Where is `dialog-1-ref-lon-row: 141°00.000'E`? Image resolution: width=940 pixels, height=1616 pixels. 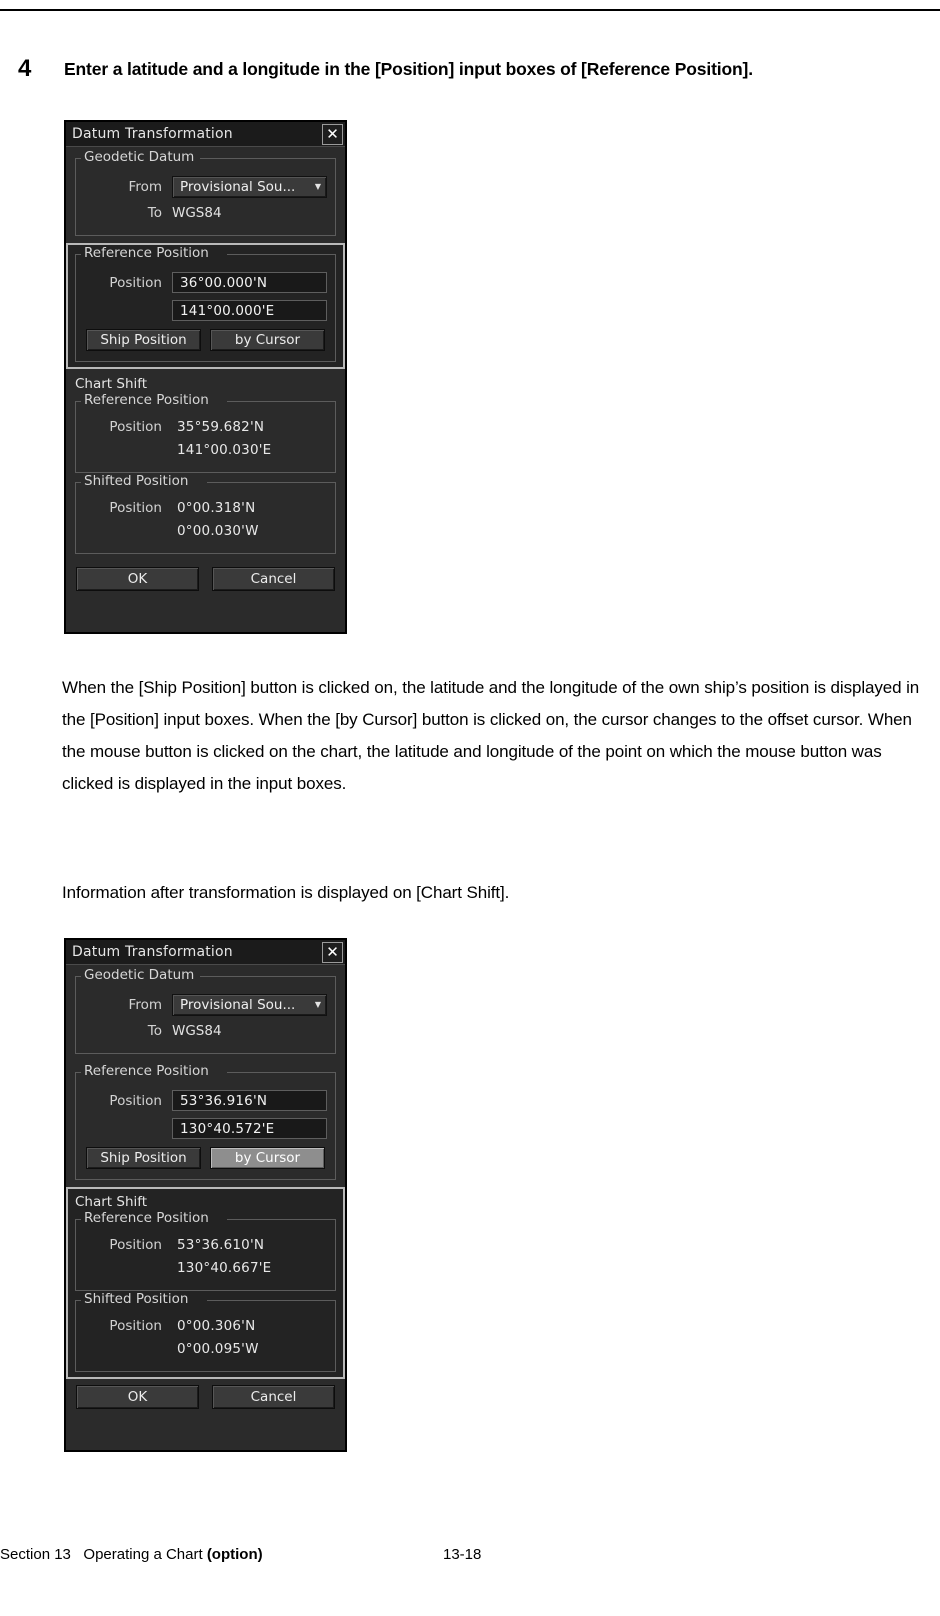
dialog-1-ref-lon-row: 141°00.000'E is located at coordinates (205, 310).